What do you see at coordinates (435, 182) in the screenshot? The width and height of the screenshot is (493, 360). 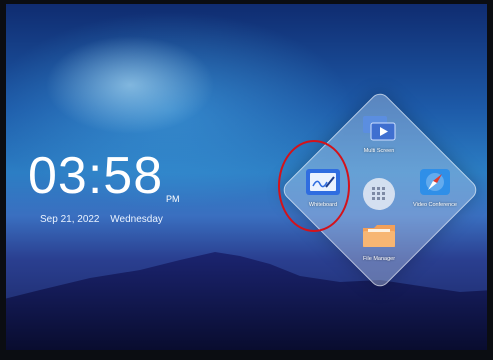 I see `video-conference-icon` at bounding box center [435, 182].